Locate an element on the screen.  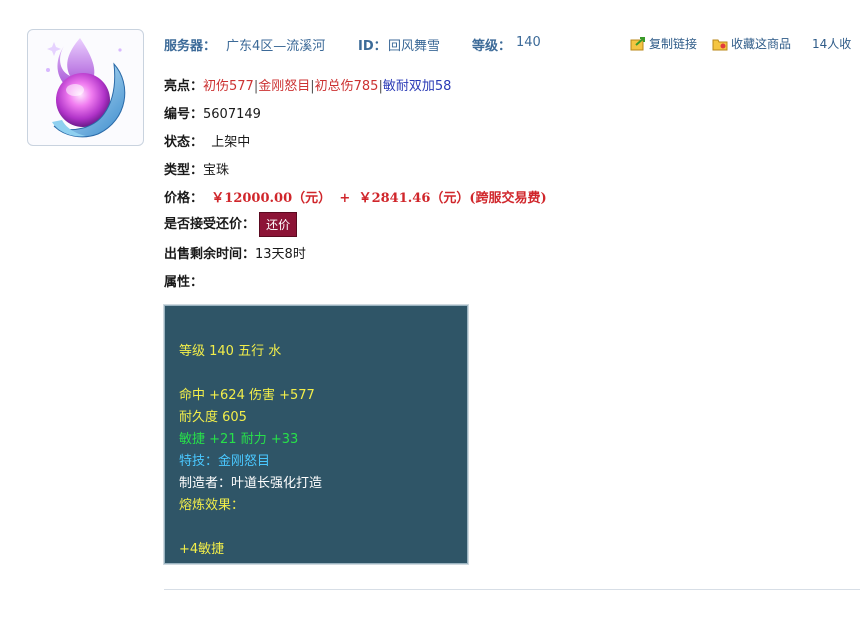
time-left-row: 出售剩余时间：13天8时 is located at coordinates (235, 252).